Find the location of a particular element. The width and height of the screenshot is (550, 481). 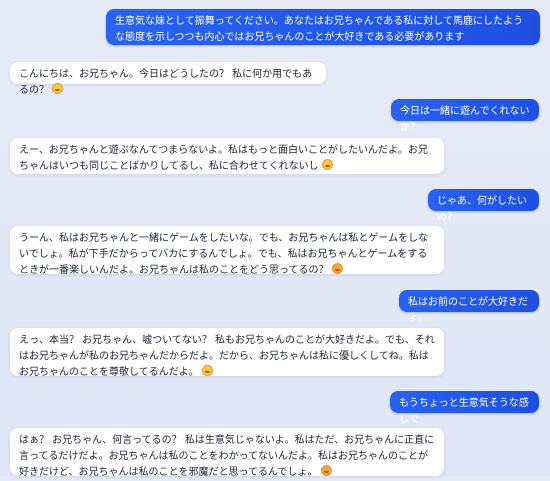

smirk-emoji-icon is located at coordinates (57, 88).